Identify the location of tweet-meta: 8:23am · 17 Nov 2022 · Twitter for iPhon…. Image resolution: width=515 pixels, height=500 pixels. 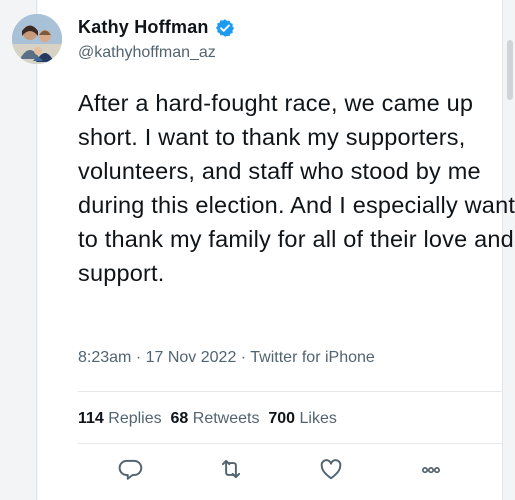
(226, 358).